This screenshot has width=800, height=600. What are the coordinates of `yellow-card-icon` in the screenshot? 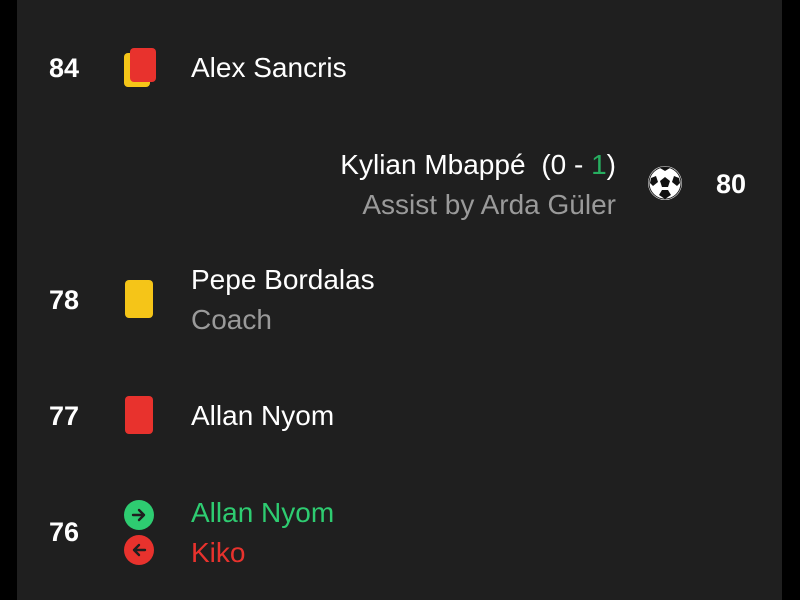 It's located at (139, 299).